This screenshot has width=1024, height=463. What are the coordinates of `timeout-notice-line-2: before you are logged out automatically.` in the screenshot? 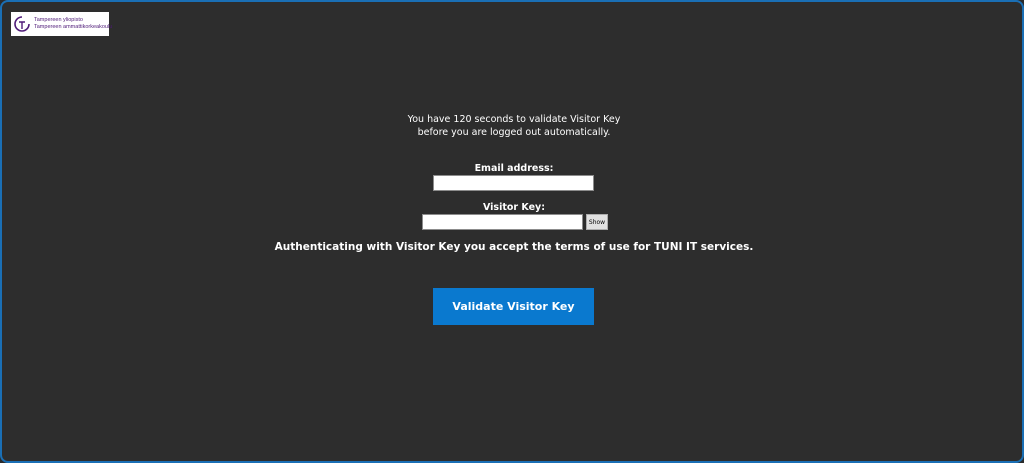 It's located at (514, 132).